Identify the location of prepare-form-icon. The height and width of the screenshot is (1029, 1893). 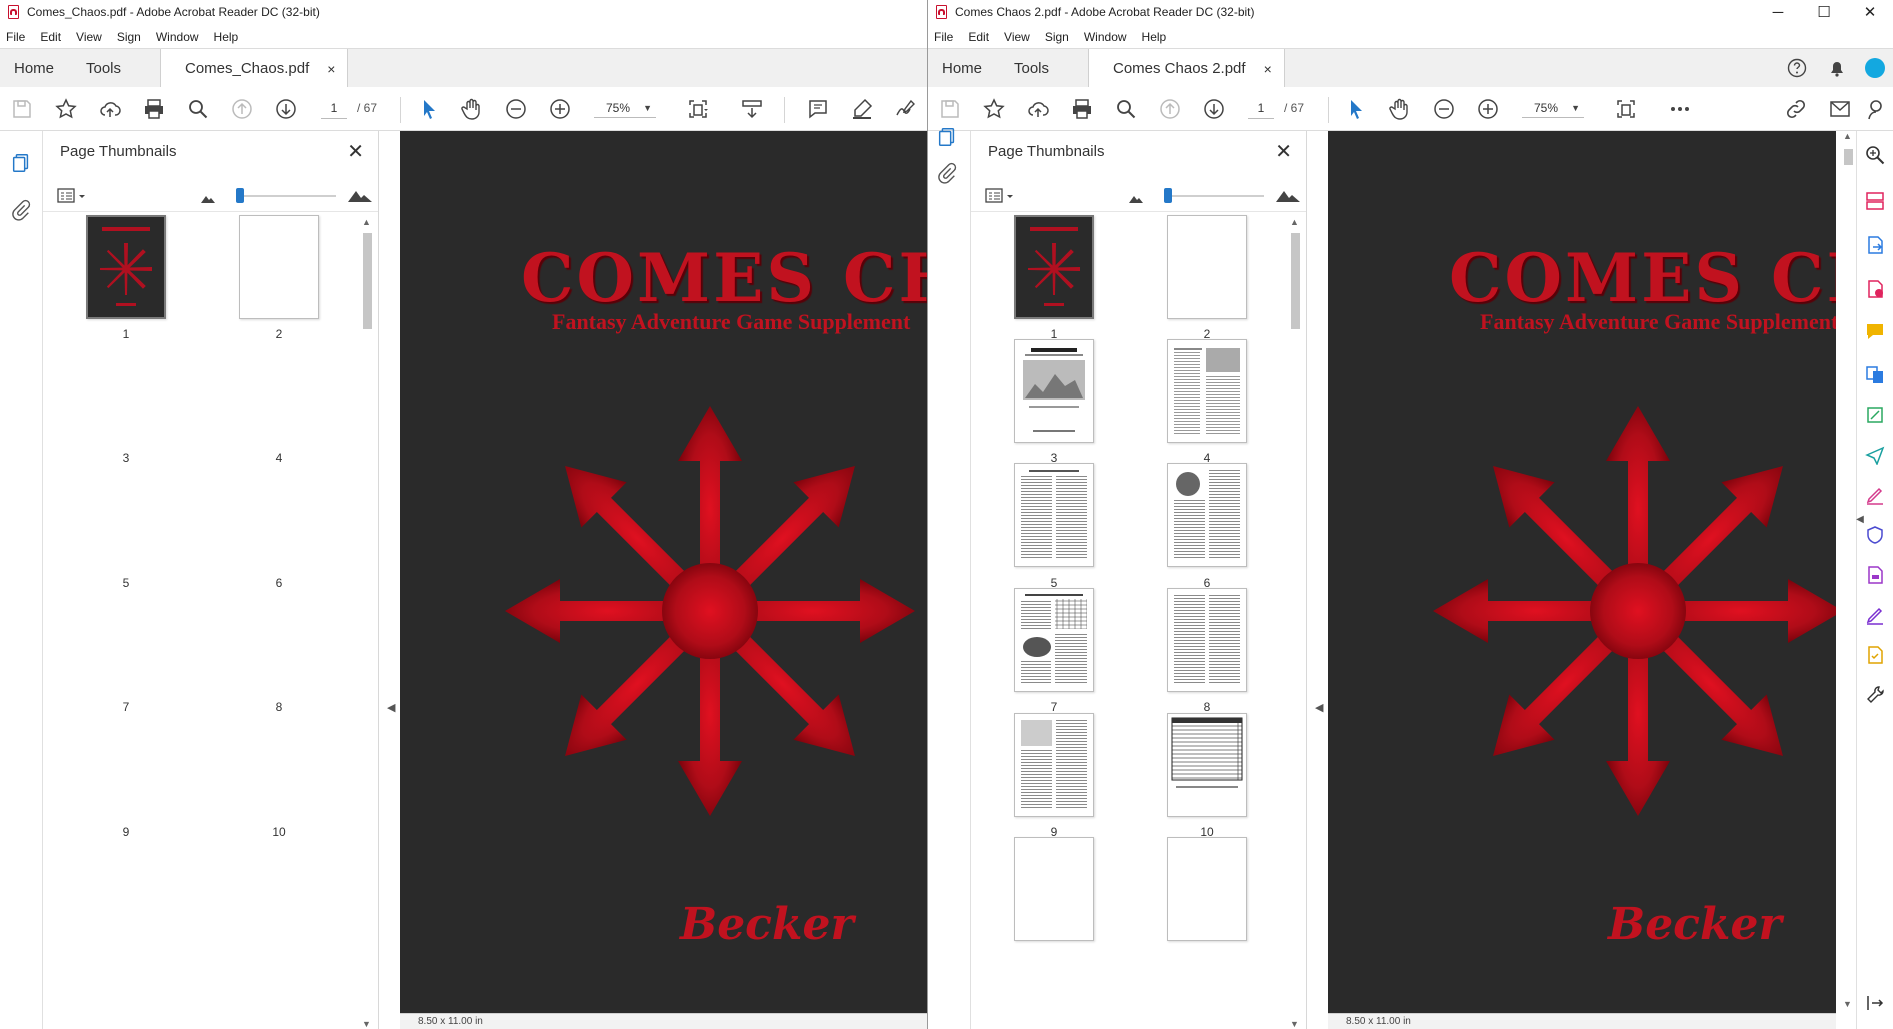
(1875, 575).